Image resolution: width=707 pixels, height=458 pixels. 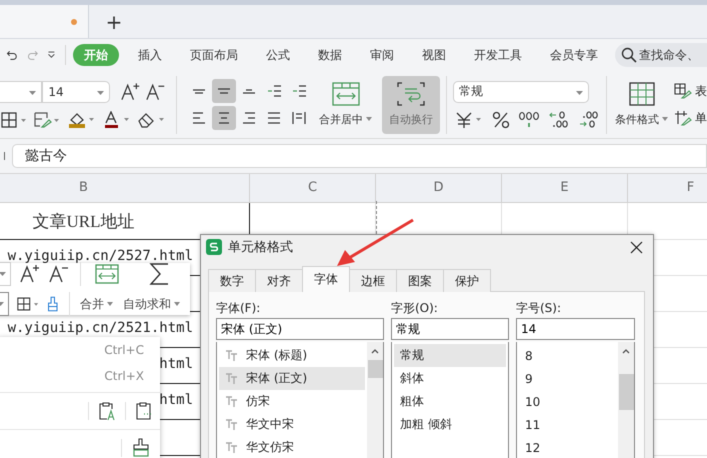 What do you see at coordinates (567, 401) in the screenshot?
I see `list-option: 10` at bounding box center [567, 401].